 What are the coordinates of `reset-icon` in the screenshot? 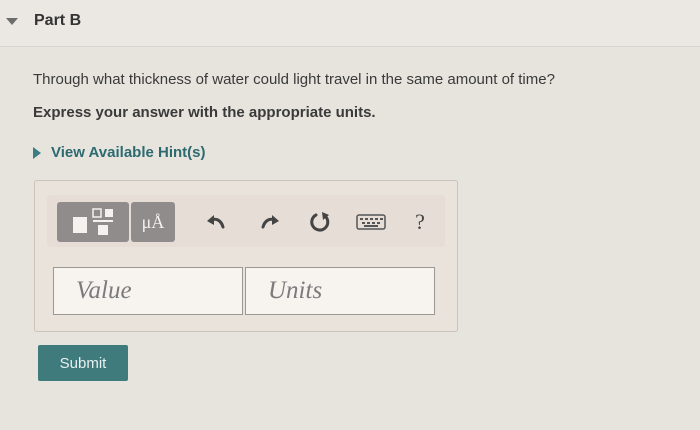 It's located at (320, 222).